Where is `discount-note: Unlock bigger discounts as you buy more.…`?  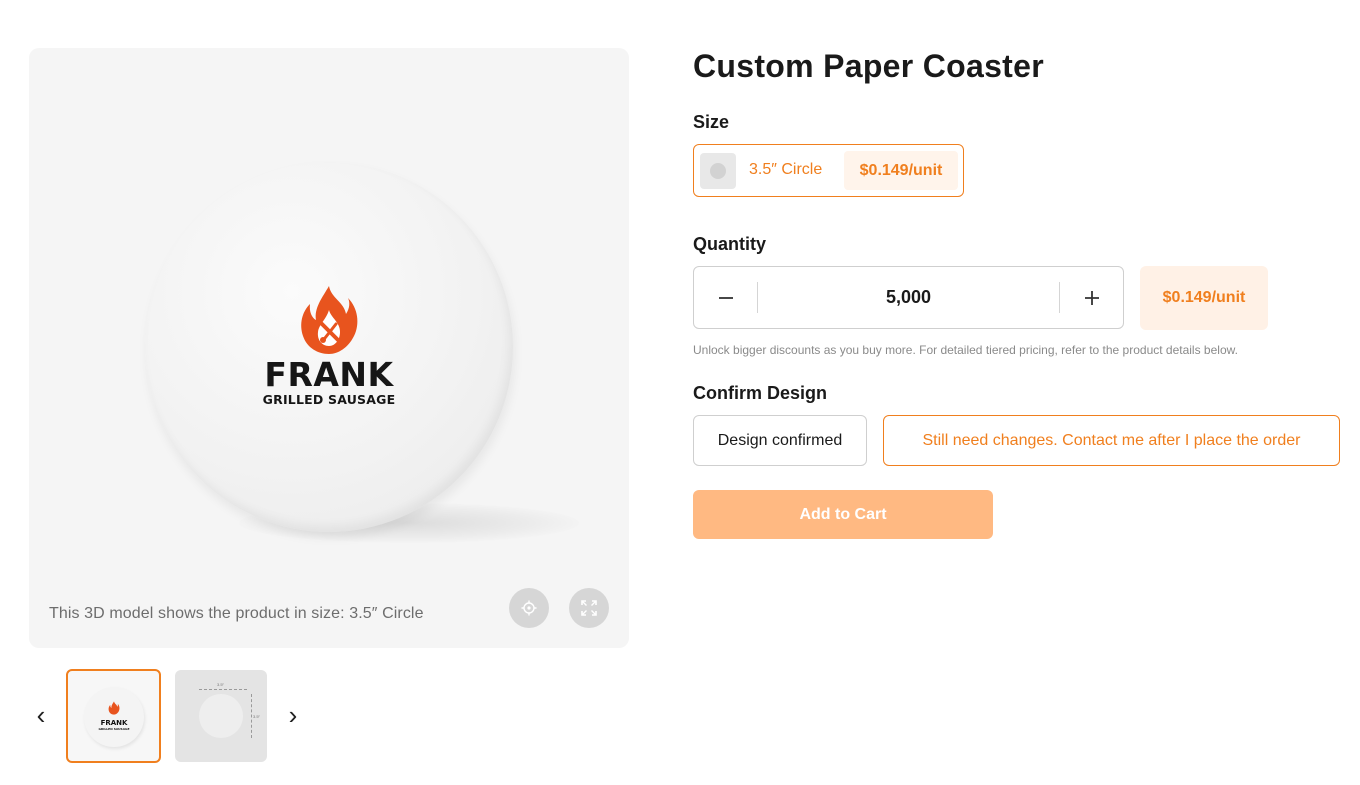
discount-note: Unlock bigger discounts as you buy more.… is located at coordinates (965, 350).